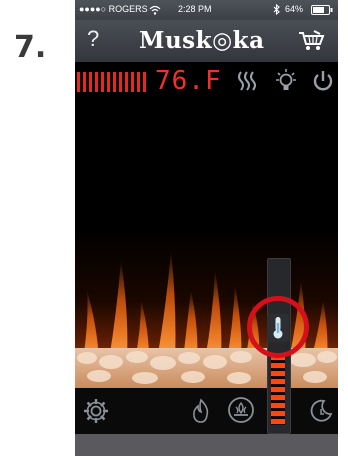  Describe the element at coordinates (241, 410) in the screenshot. I see `ember-bed-icon` at that location.